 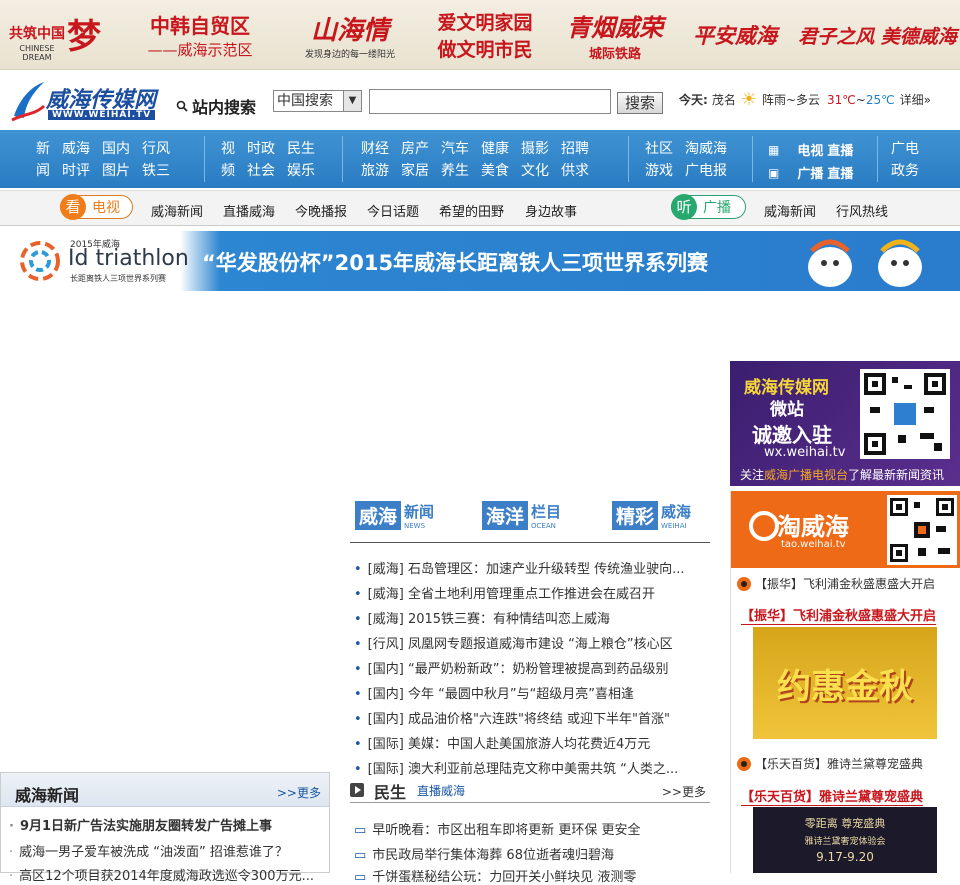 I want to click on nav-item: 铁三, so click(x=156, y=171).